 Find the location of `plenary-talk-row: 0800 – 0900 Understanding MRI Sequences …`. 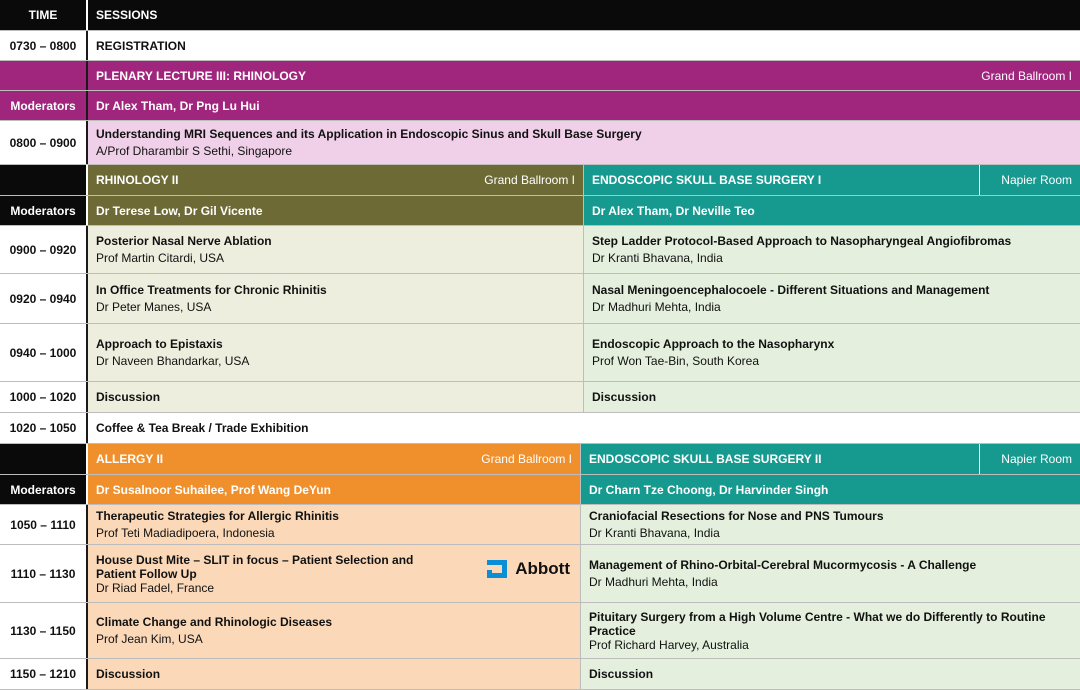

plenary-talk-row: 0800 – 0900 Understanding MRI Sequences … is located at coordinates (540, 143).